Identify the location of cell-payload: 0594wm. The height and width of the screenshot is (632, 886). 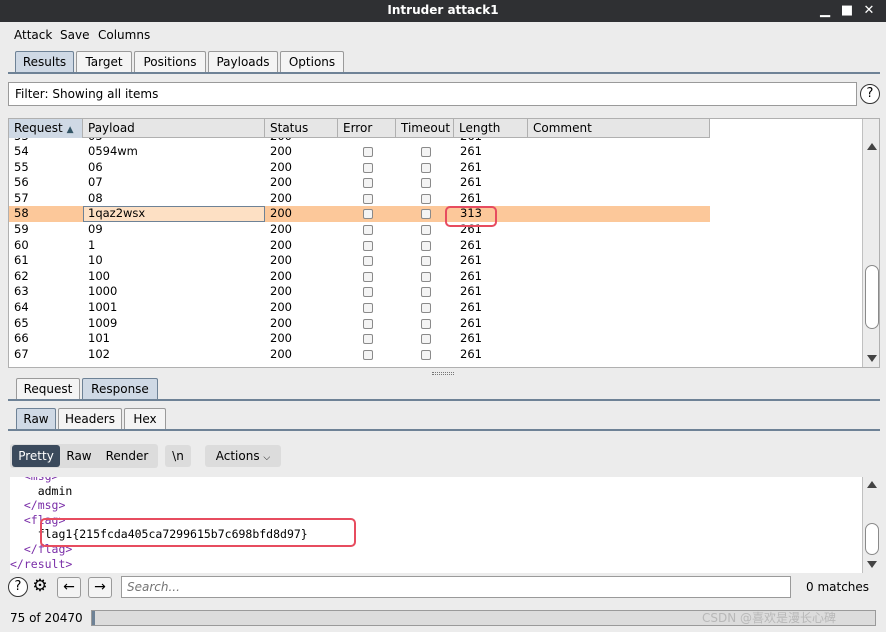
(113, 151).